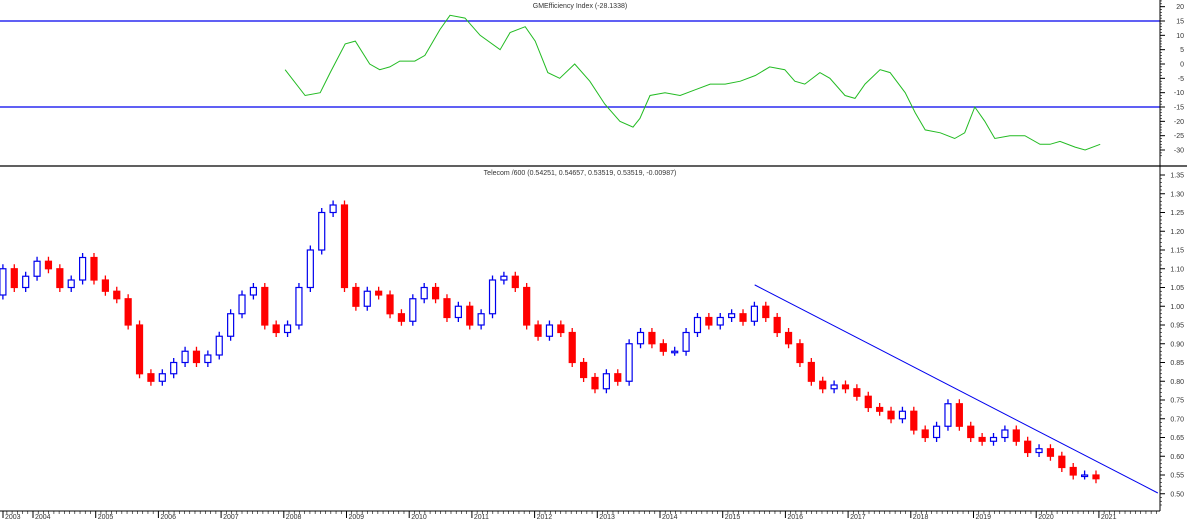 The width and height of the screenshot is (1187, 520). What do you see at coordinates (1177, 382) in the screenshot?
I see `y-tick-label: 0.80` at bounding box center [1177, 382].